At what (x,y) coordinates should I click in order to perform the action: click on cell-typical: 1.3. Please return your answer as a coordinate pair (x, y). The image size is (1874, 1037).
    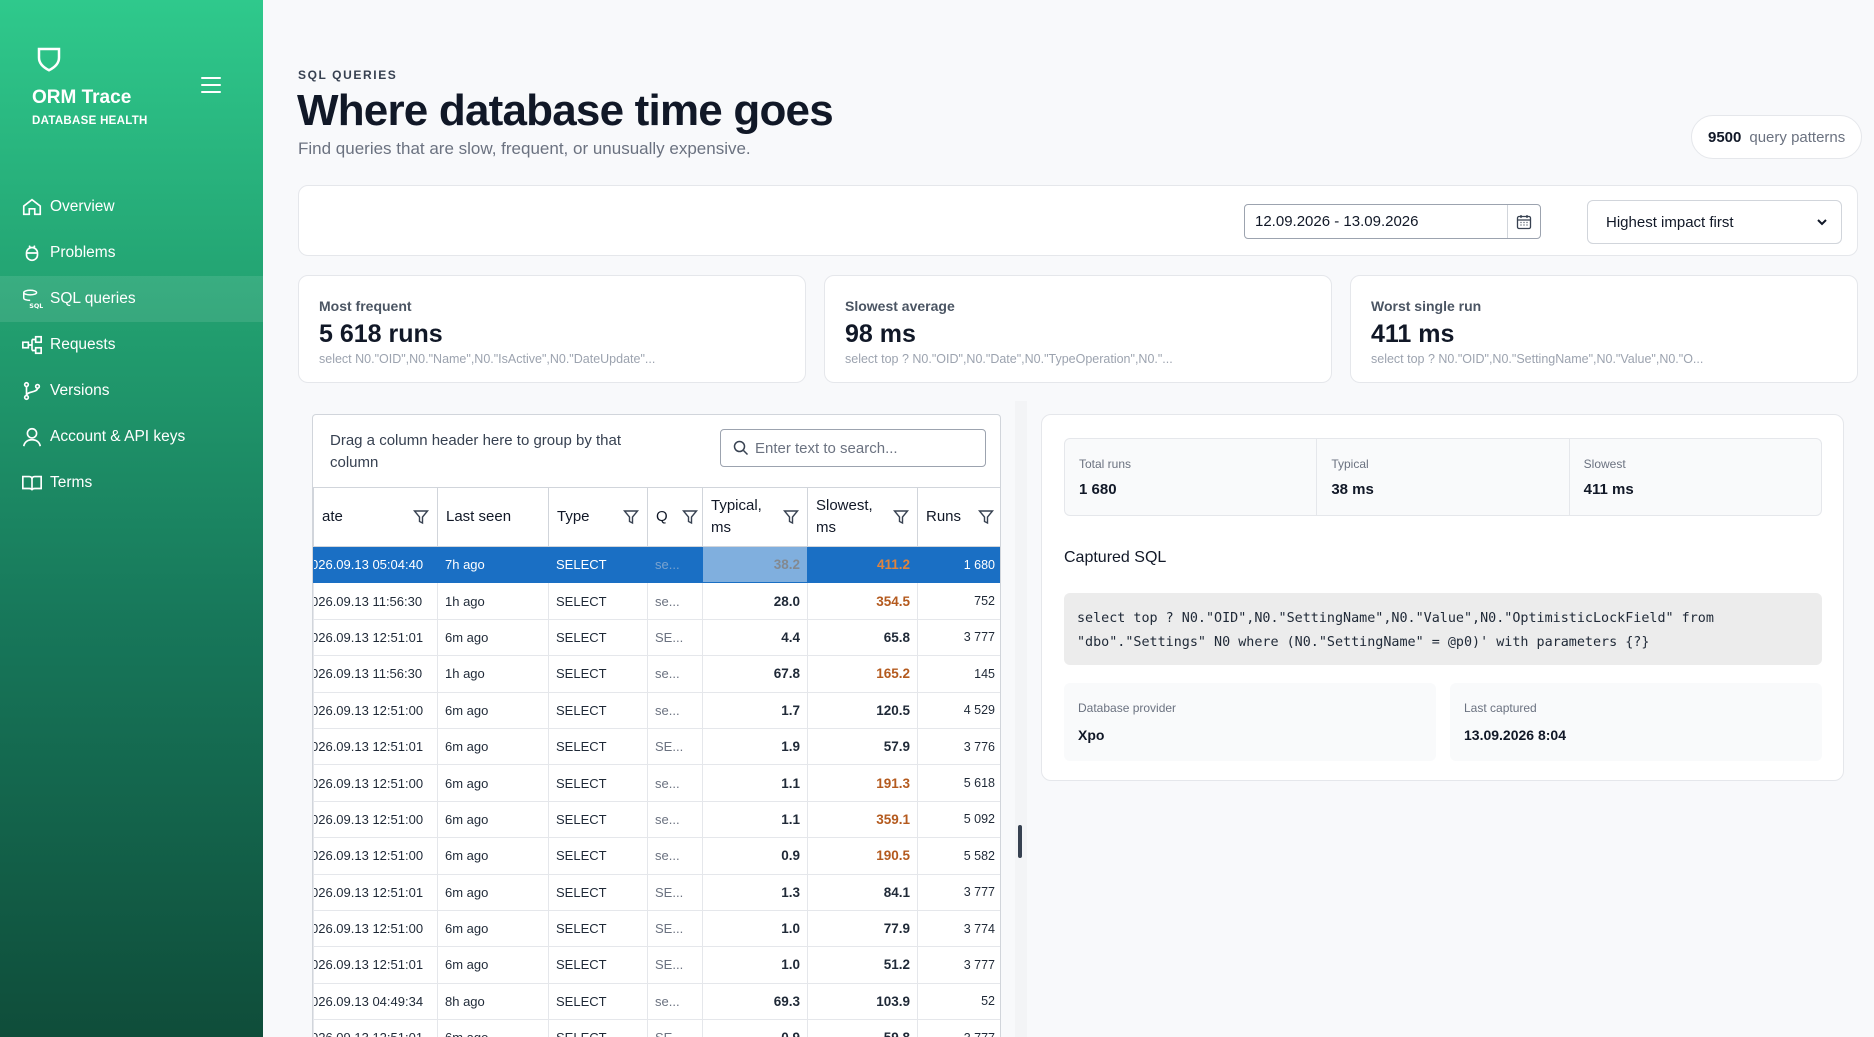
    Looking at the image, I should click on (755, 892).